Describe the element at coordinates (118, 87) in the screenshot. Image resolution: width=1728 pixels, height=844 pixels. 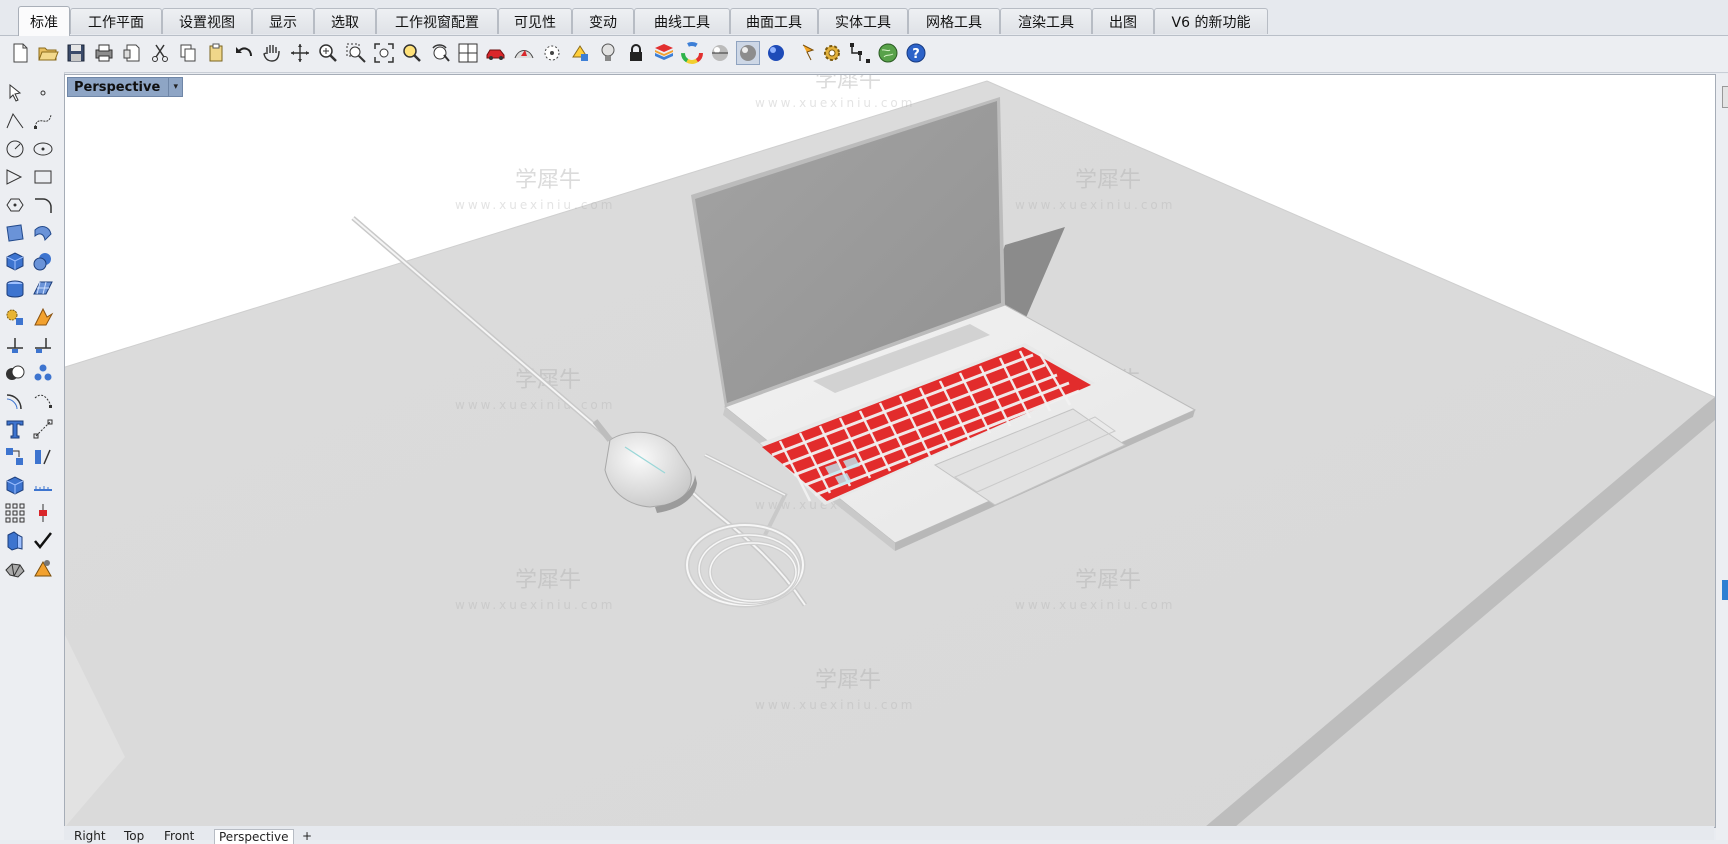
I see `viewport-title-label: Perspective` at that location.